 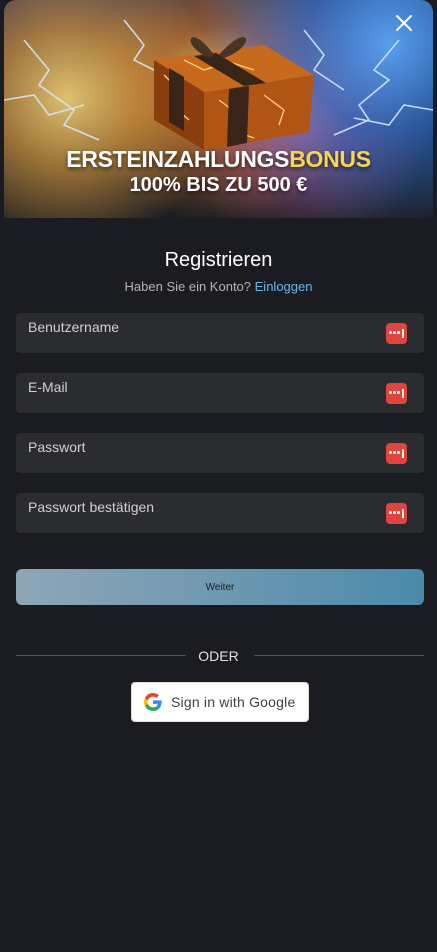 I want to click on close-icon, so click(x=404, y=23).